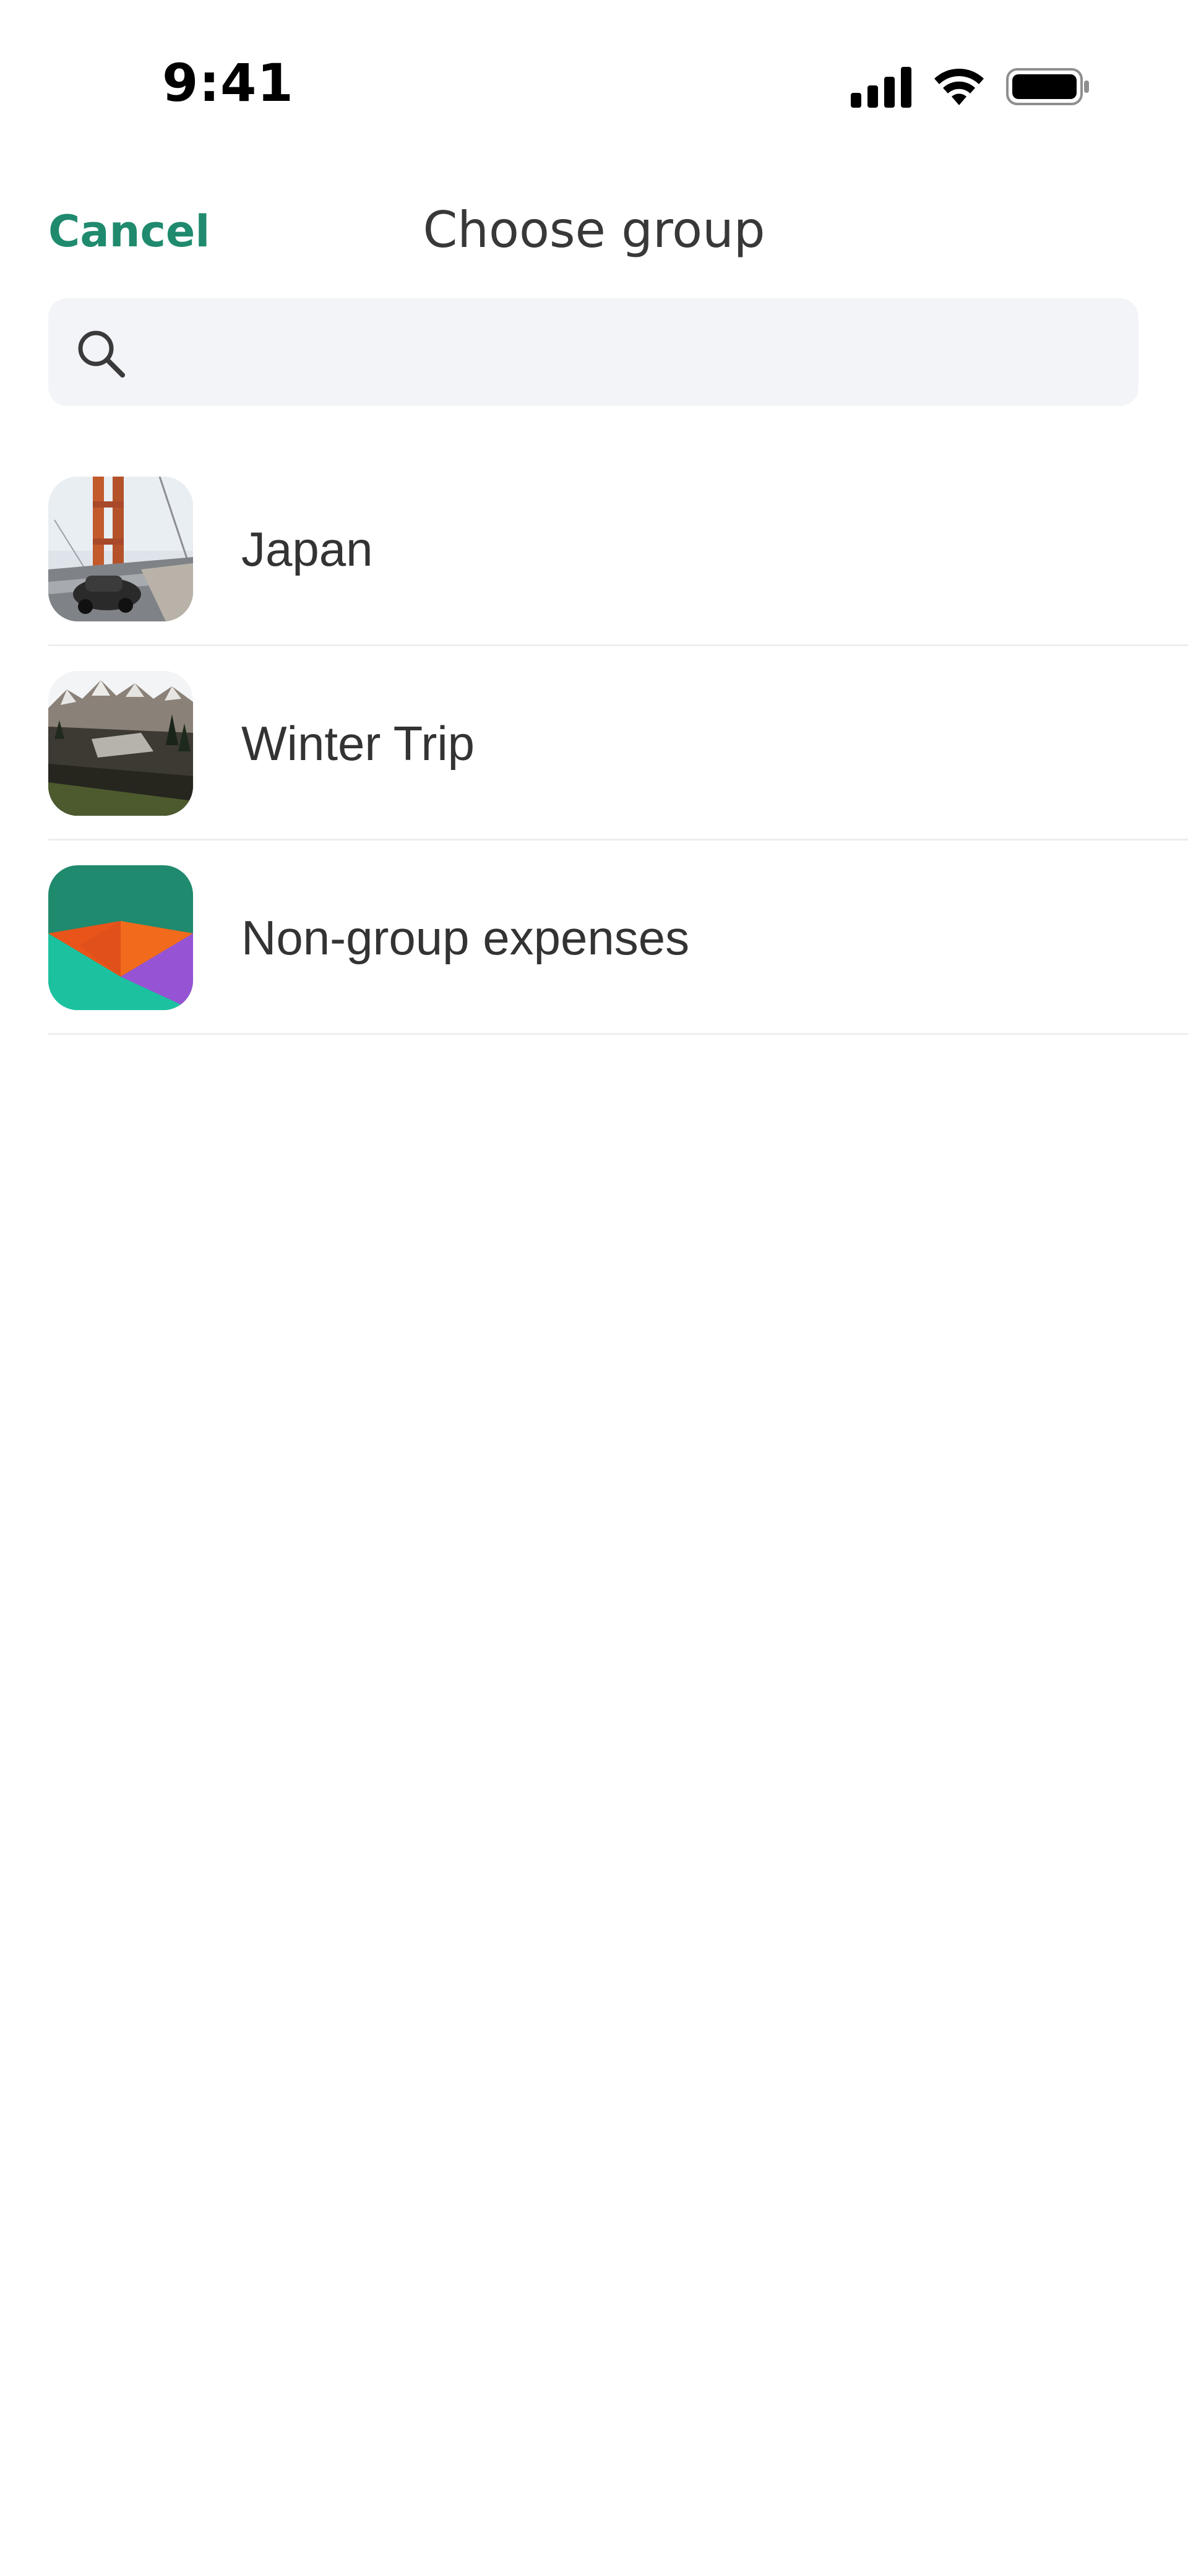  What do you see at coordinates (307, 549) in the screenshot?
I see `group-label: Japan` at bounding box center [307, 549].